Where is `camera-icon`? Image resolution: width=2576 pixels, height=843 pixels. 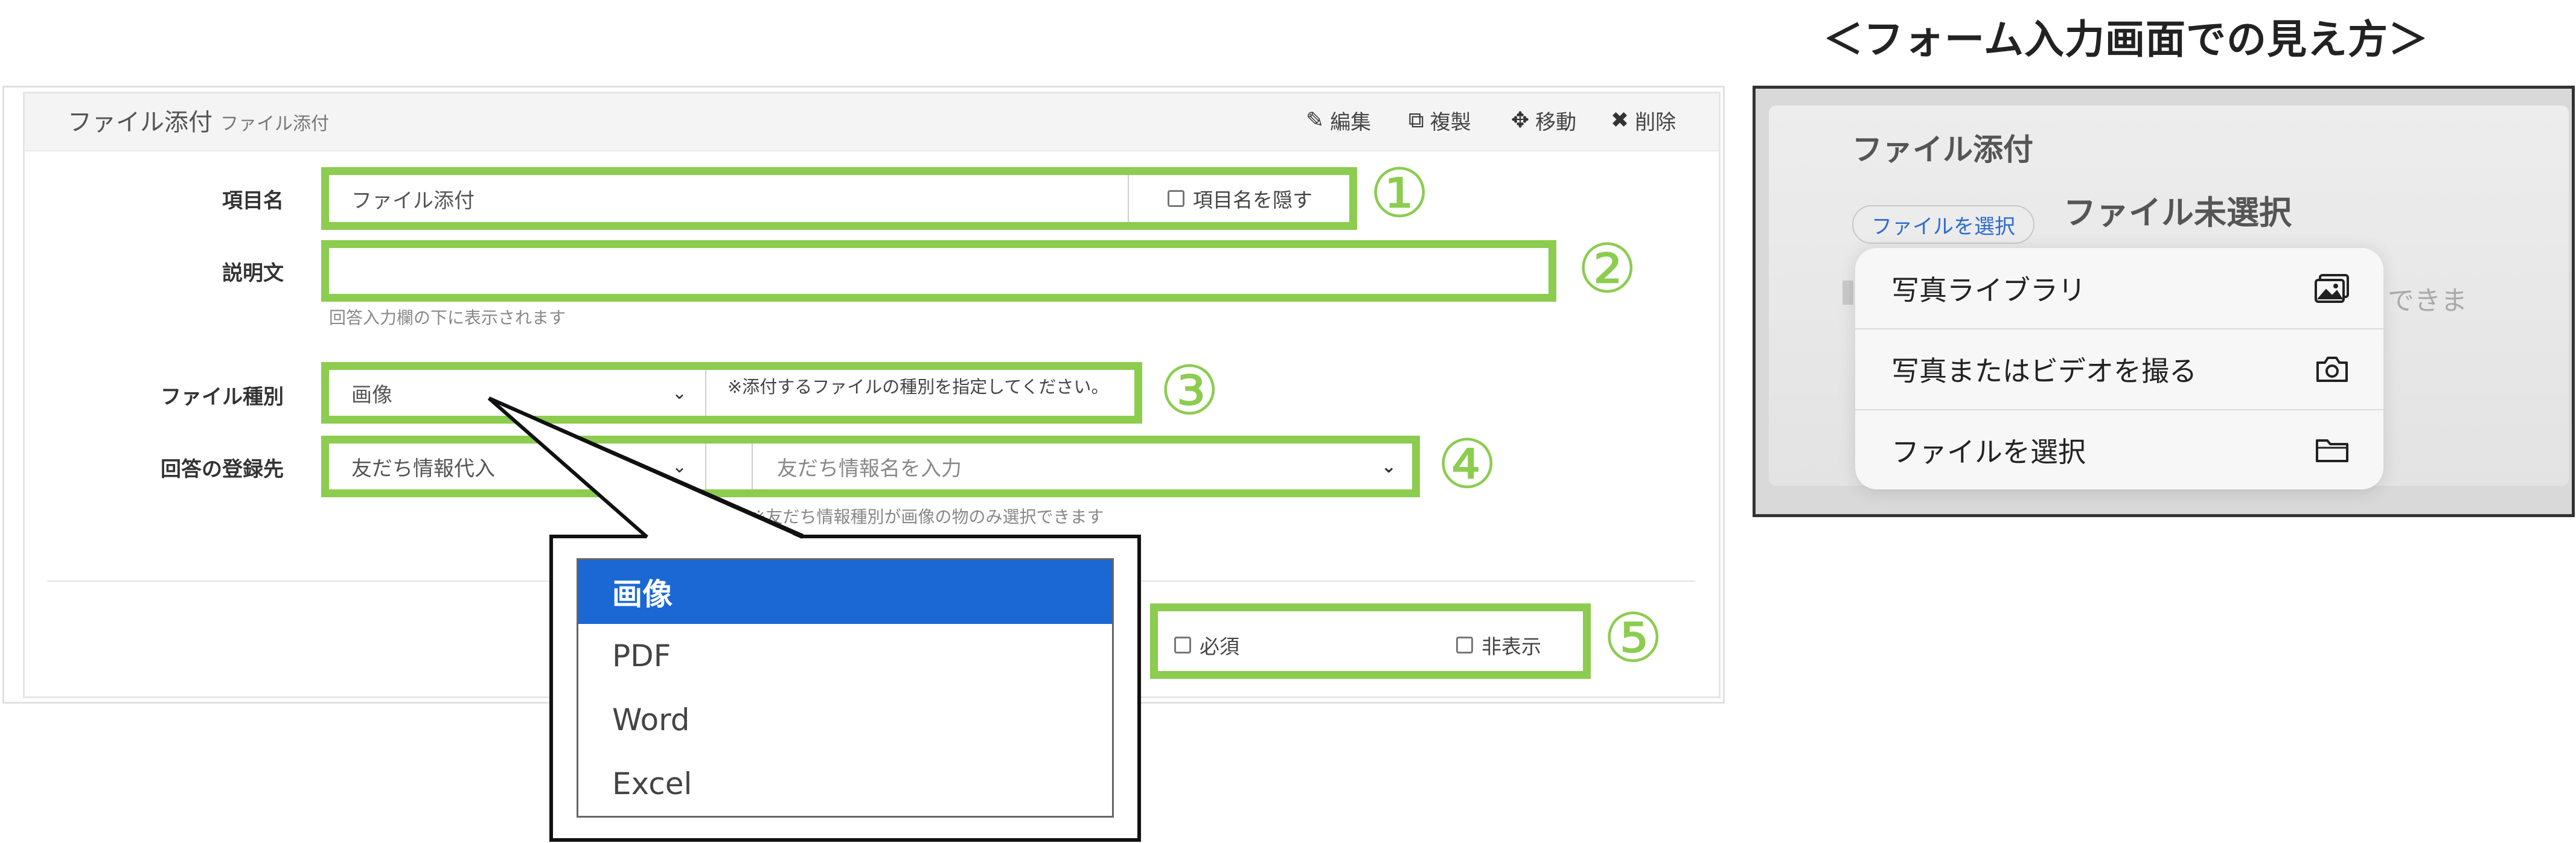 camera-icon is located at coordinates (2332, 369).